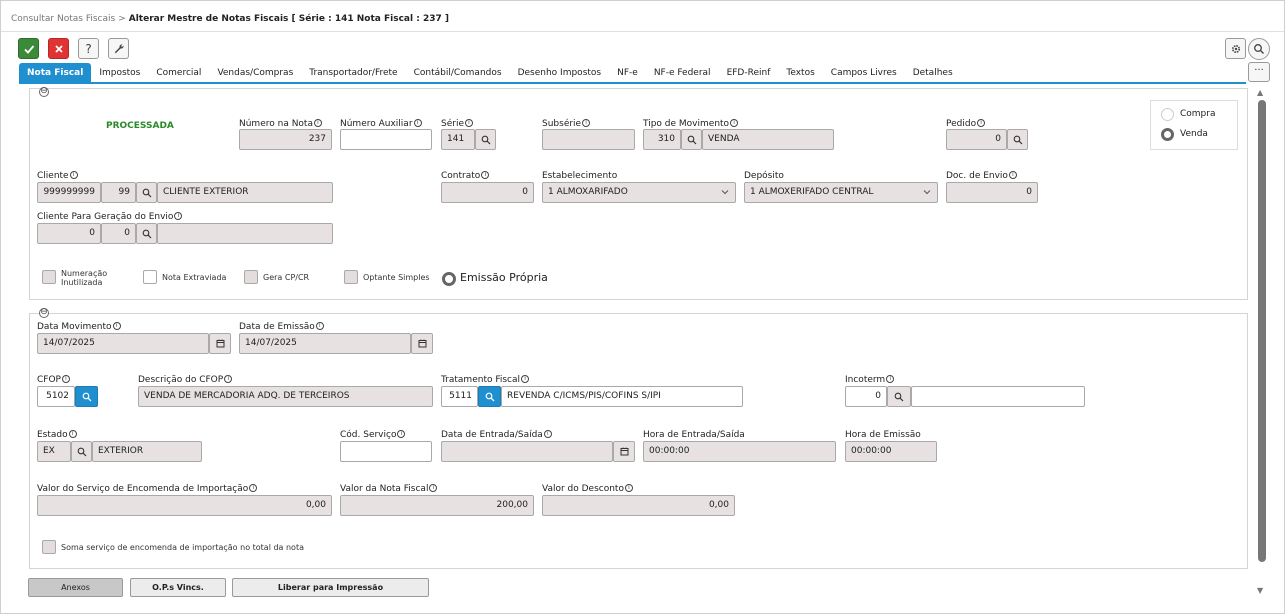 Image resolution: width=1285 pixels, height=614 pixels. What do you see at coordinates (255, 73) in the screenshot?
I see `tab-vendas-compras: Vendas/Compras` at bounding box center [255, 73].